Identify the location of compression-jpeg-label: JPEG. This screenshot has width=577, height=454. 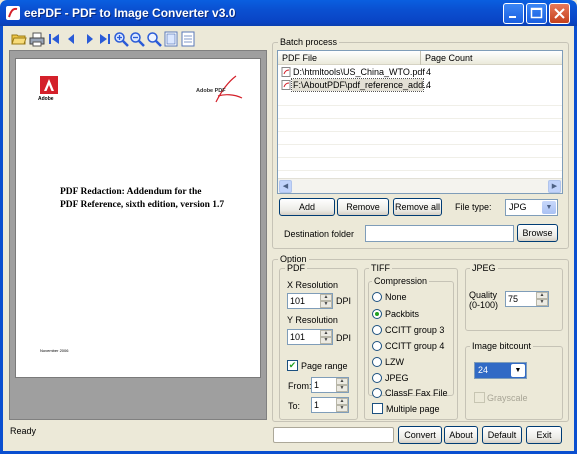
(397, 378).